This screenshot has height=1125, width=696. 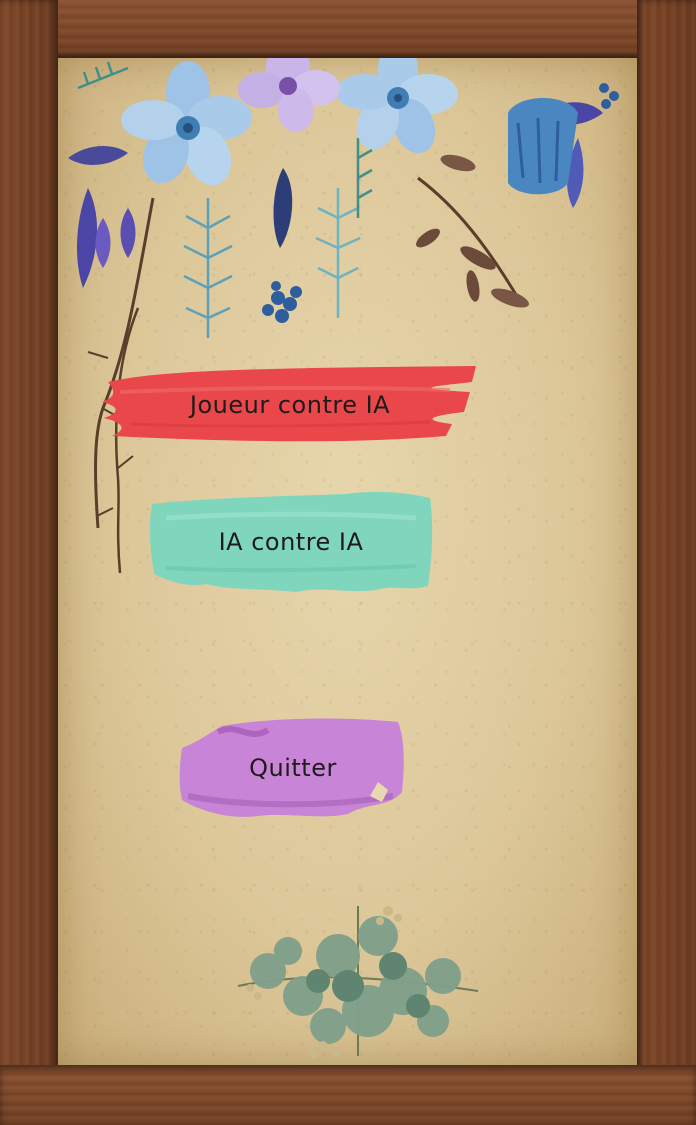 What do you see at coordinates (348, 1095) in the screenshot?
I see `frame-bottom-edge` at bounding box center [348, 1095].